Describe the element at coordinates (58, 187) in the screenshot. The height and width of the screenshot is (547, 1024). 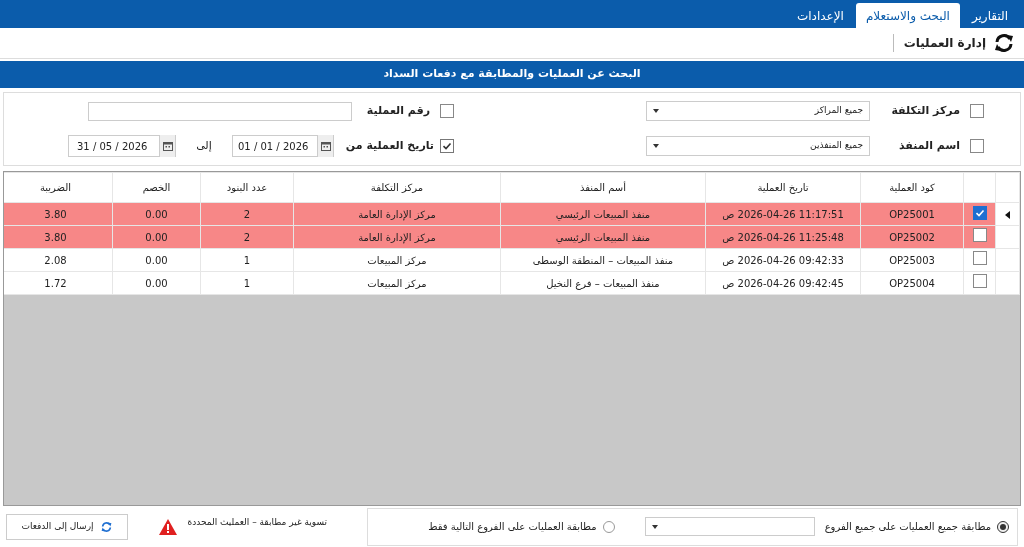
I see `column-header: الضريبة` at that location.